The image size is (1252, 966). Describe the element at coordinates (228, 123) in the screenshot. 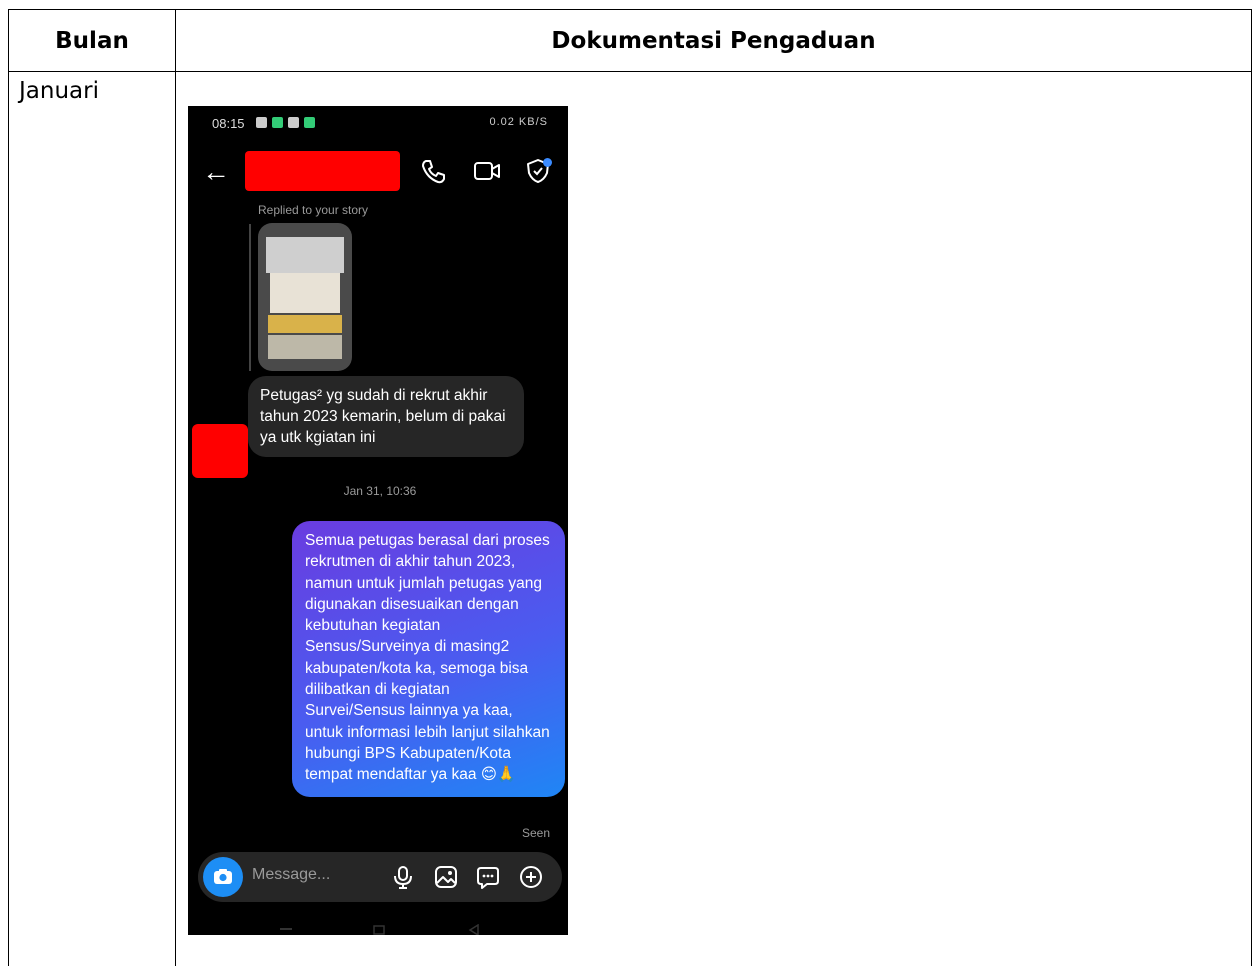

I see `status-time: 08:15` at that location.